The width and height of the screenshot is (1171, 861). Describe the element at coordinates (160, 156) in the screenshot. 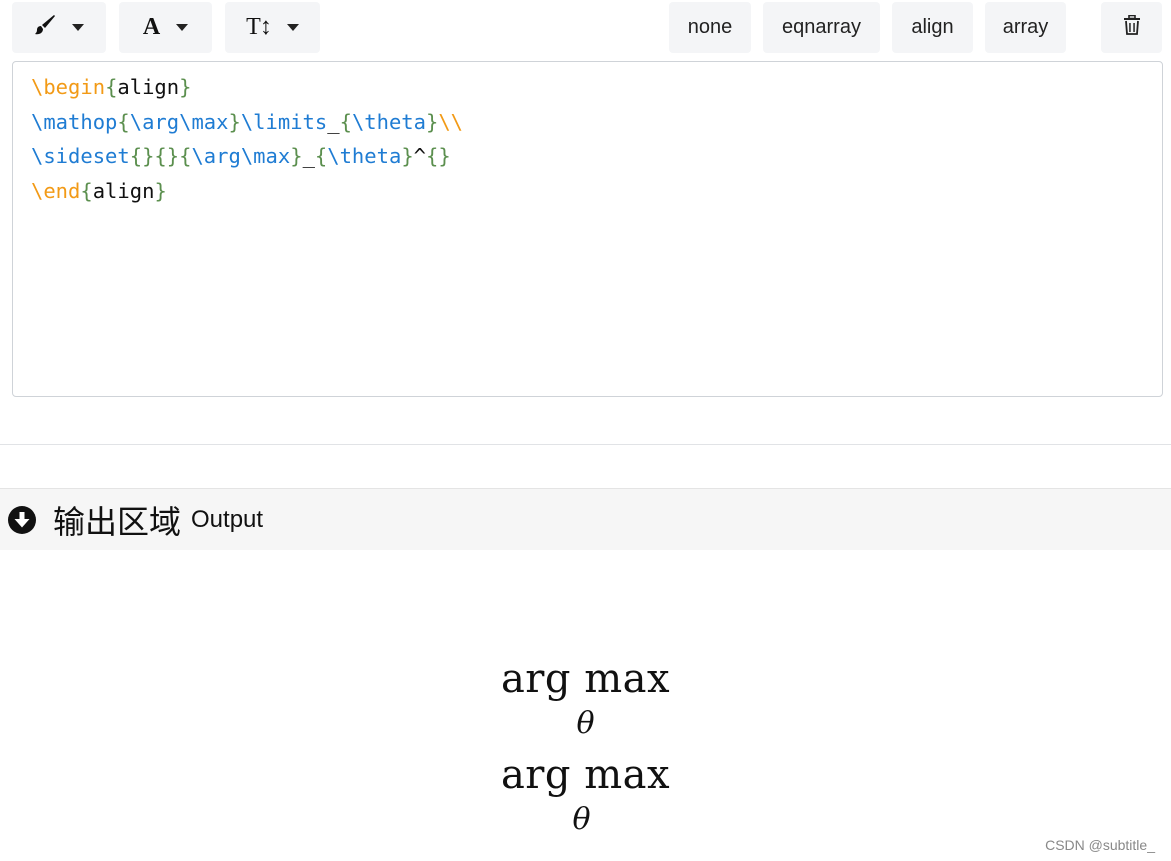

I see `code-token: {}{}{` at that location.